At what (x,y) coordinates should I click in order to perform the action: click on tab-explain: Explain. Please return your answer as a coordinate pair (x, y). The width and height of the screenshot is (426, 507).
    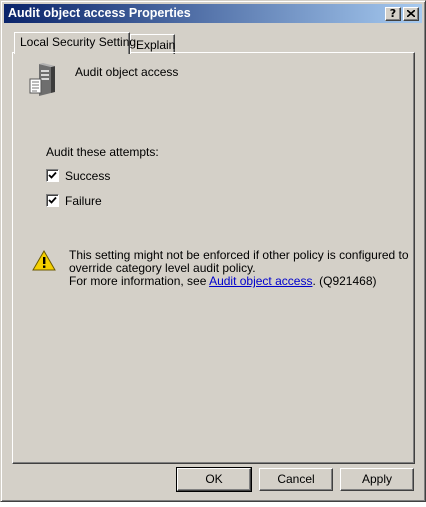
    Looking at the image, I should click on (152, 44).